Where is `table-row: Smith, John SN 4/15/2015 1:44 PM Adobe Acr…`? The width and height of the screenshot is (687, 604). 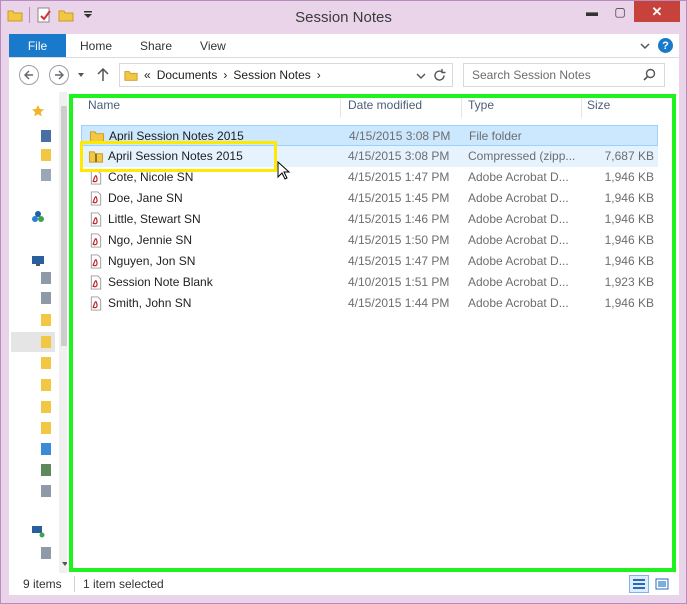
table-row: Smith, John SN 4/15/2015 1:44 PM Adobe Acr… is located at coordinates (369, 303).